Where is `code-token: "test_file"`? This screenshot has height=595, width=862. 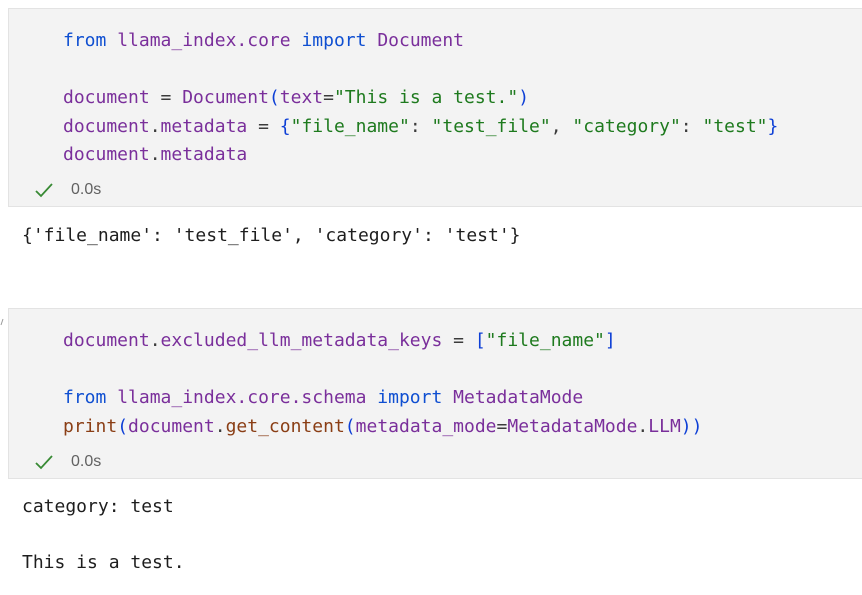 code-token: "test_file" is located at coordinates (491, 126).